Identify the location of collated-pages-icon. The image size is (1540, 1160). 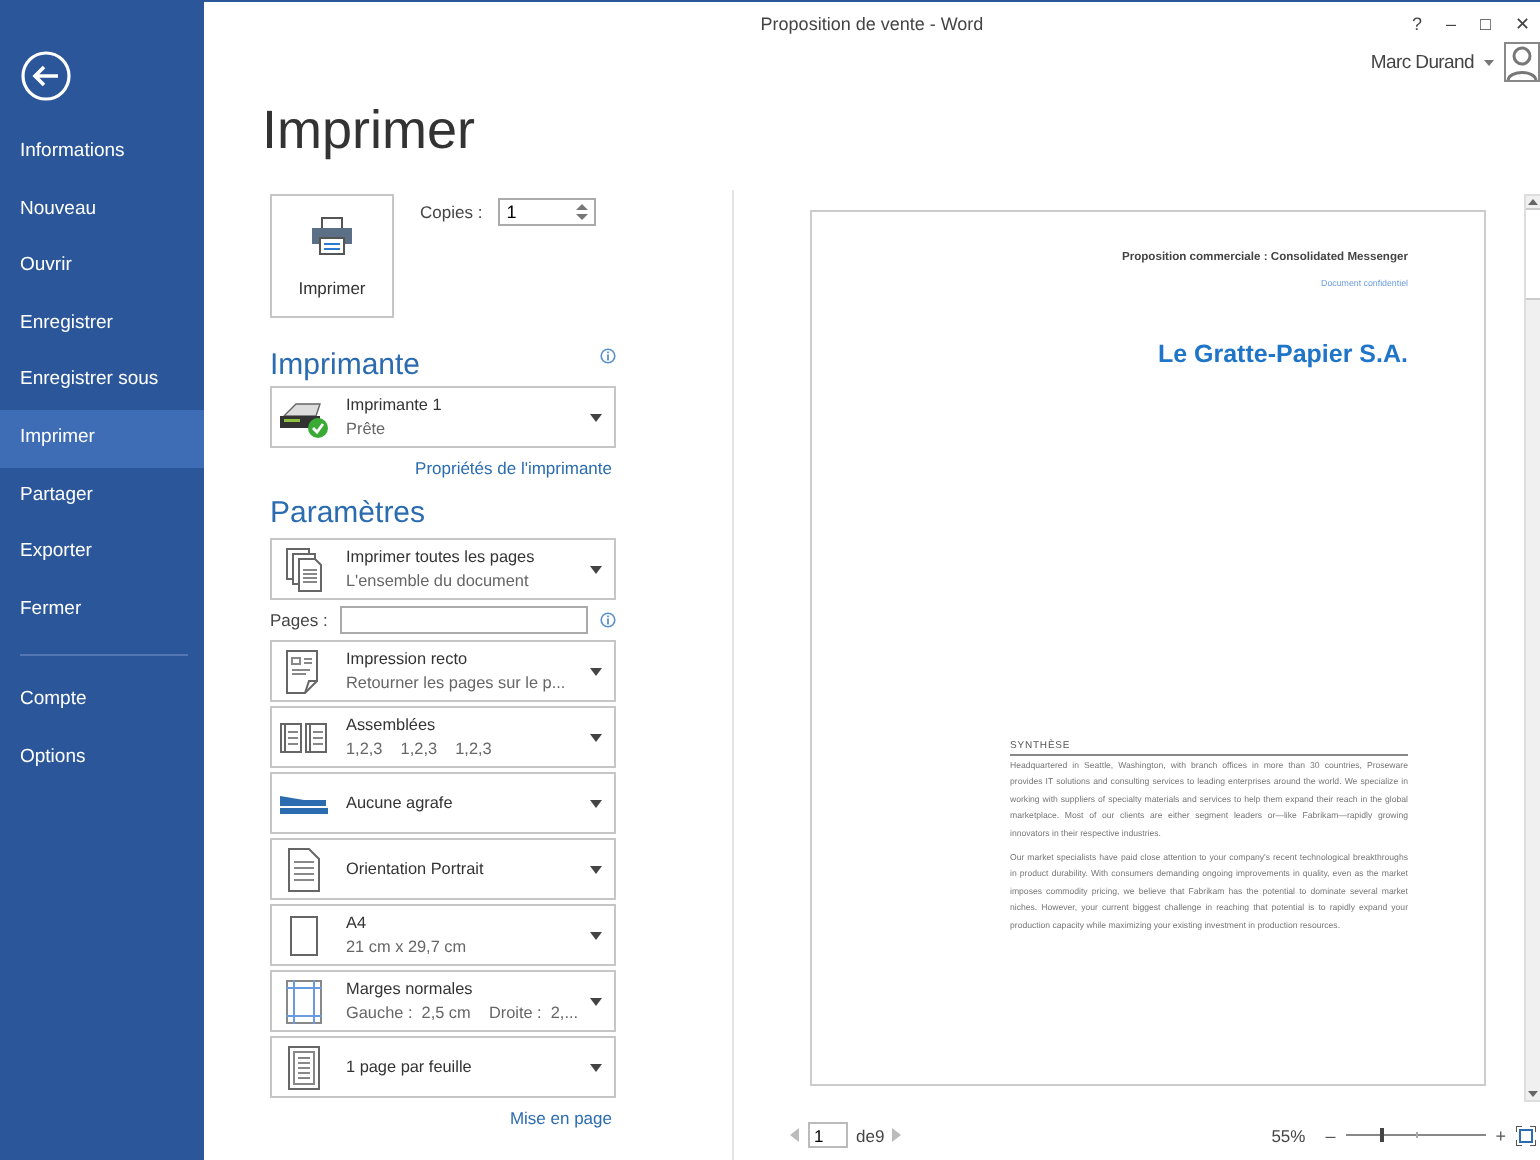
(304, 737).